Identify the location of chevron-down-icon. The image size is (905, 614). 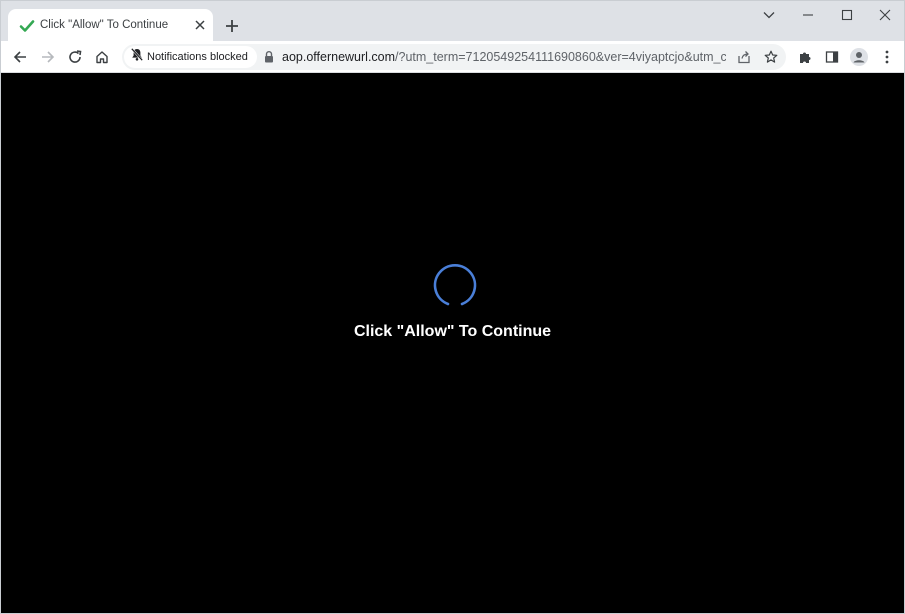
(769, 15).